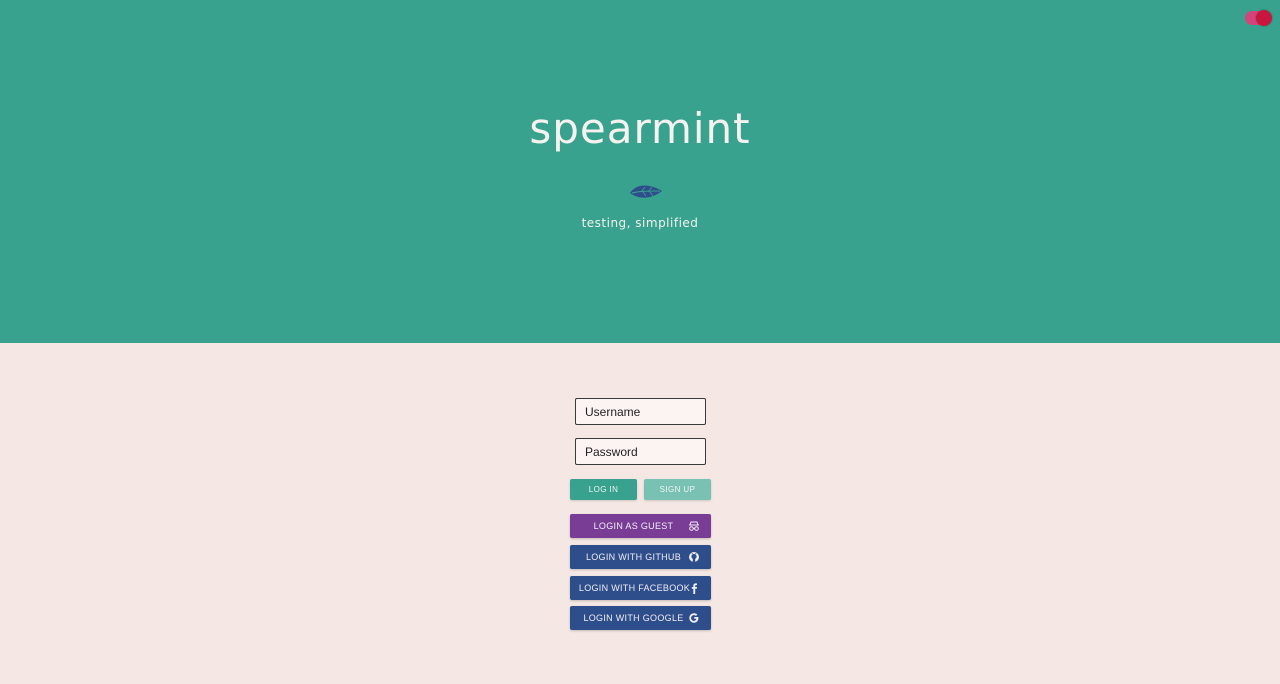  Describe the element at coordinates (694, 557) in the screenshot. I see `github-icon` at that location.